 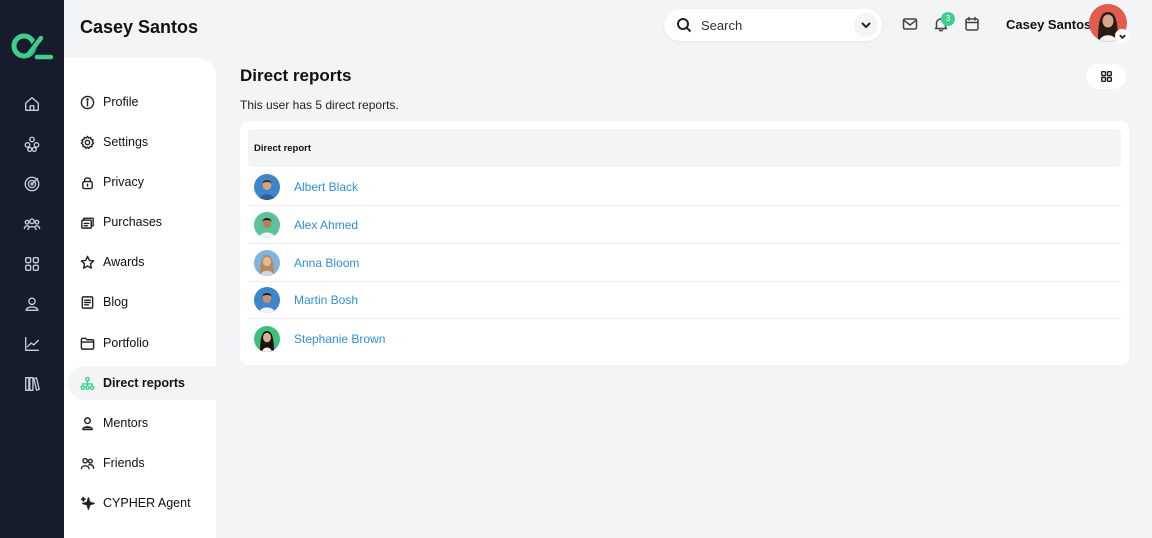 What do you see at coordinates (283, 148) in the screenshot?
I see `column-header-direct-report: Direct report` at bounding box center [283, 148].